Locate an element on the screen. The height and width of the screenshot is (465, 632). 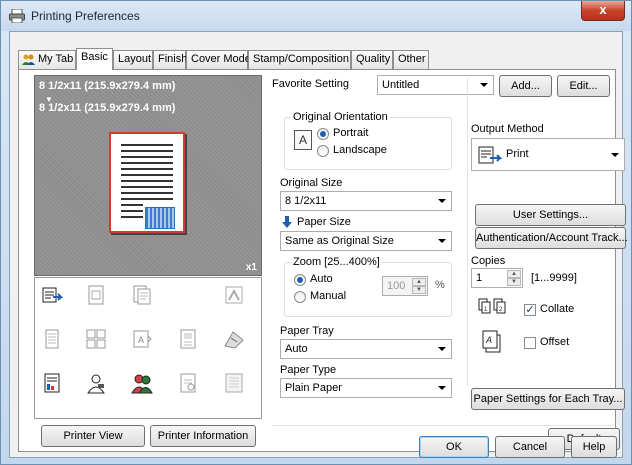
copies-stepper: 1 ▲ ▼ is located at coordinates (497, 278).